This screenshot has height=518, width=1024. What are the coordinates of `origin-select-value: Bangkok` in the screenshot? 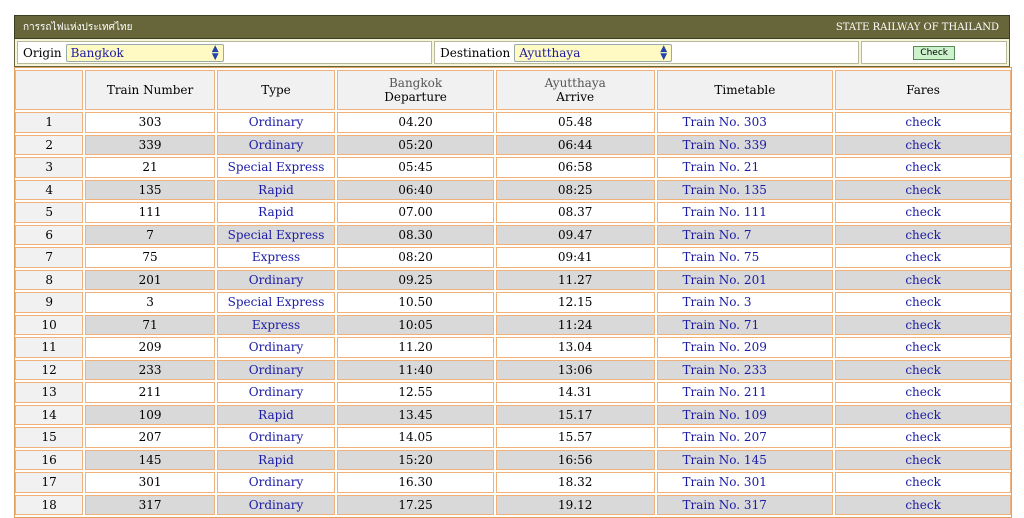 It's located at (97, 52).